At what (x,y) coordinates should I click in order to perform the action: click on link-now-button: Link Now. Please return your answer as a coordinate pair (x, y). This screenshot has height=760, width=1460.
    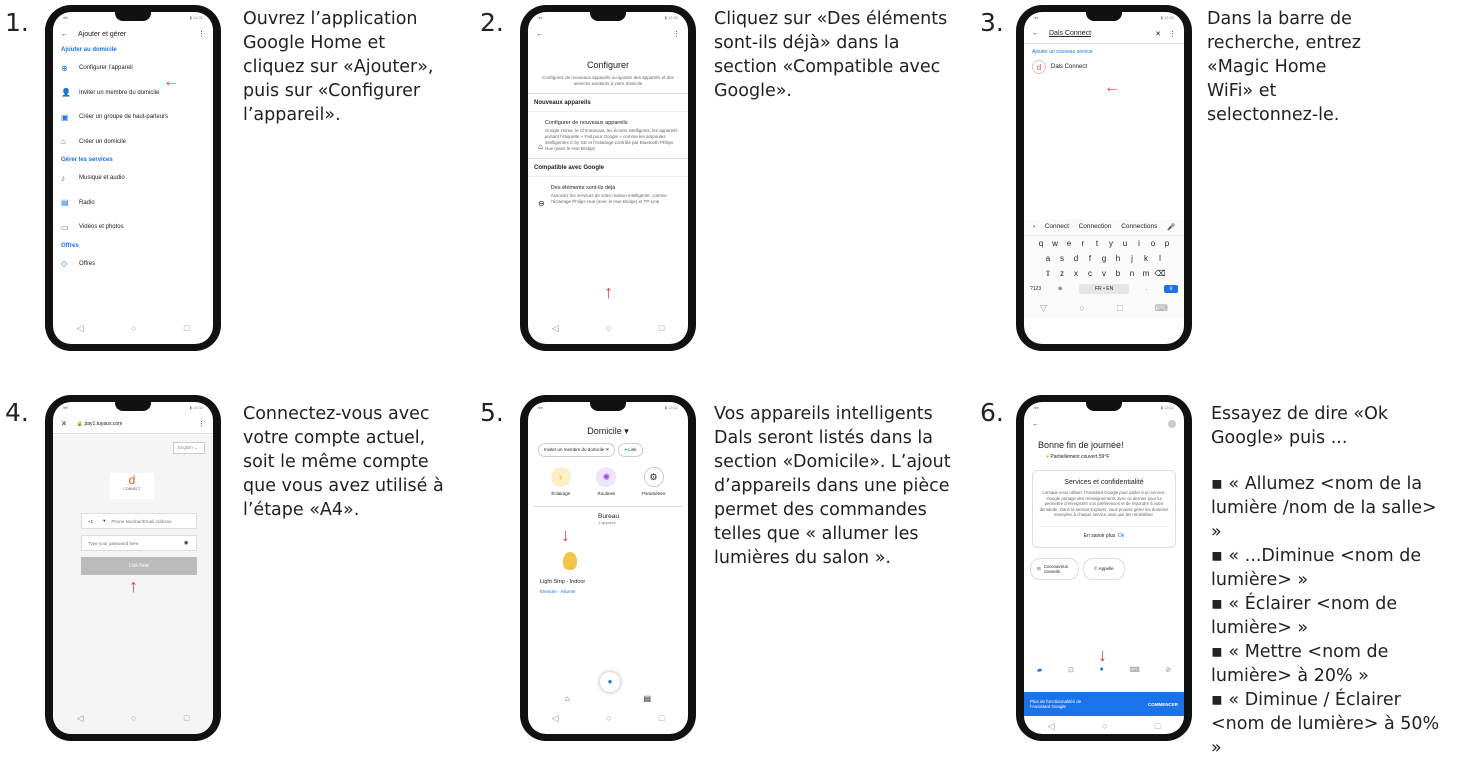
    Looking at the image, I should click on (139, 566).